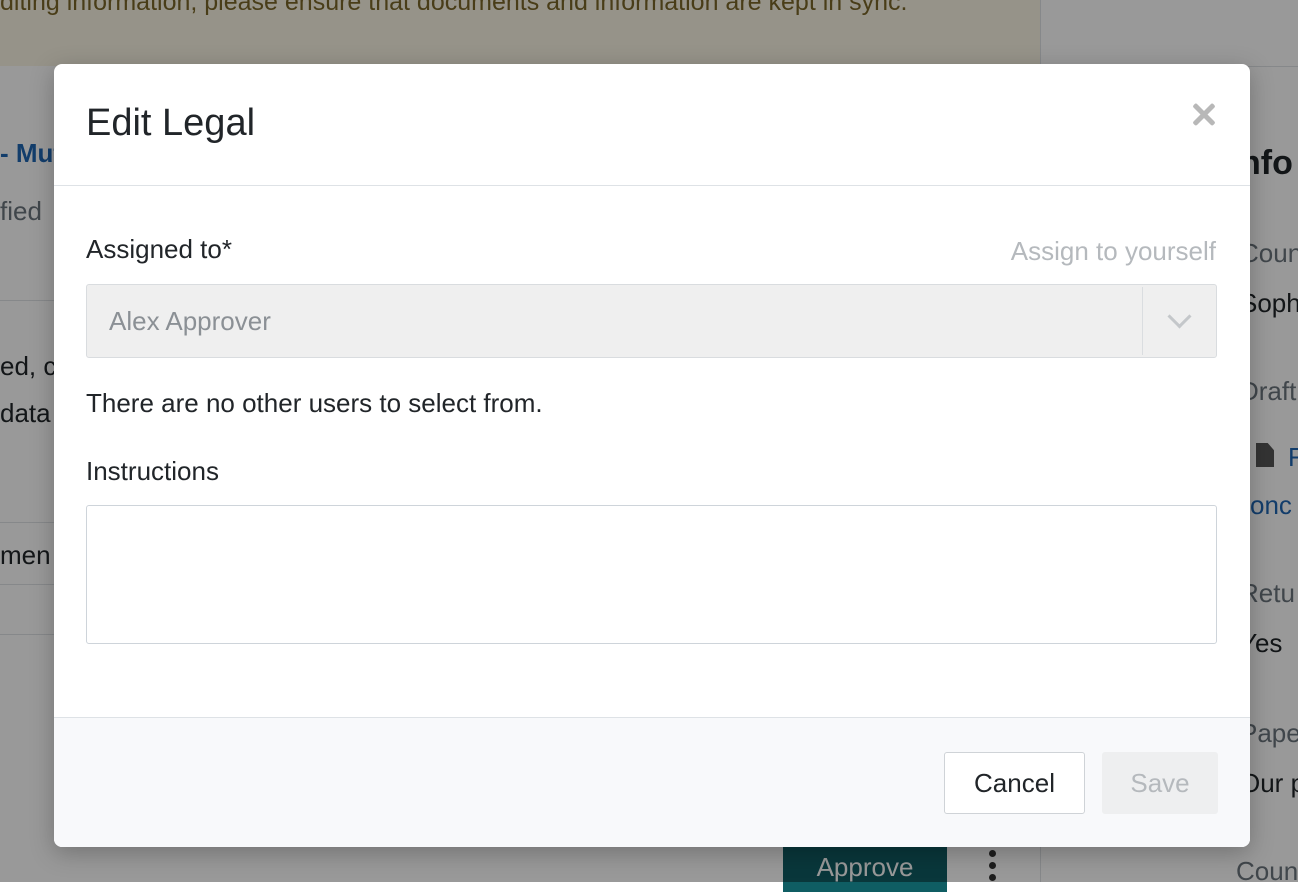  What do you see at coordinates (152, 471) in the screenshot?
I see `instructions-label: Instructions` at bounding box center [152, 471].